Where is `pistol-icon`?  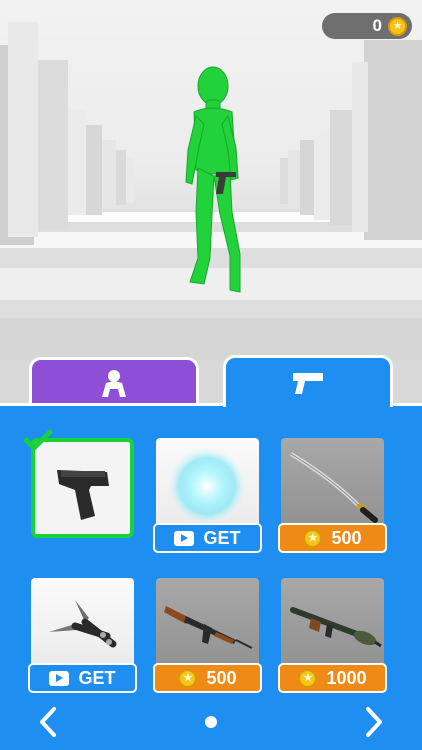 pistol-icon is located at coordinates (308, 383).